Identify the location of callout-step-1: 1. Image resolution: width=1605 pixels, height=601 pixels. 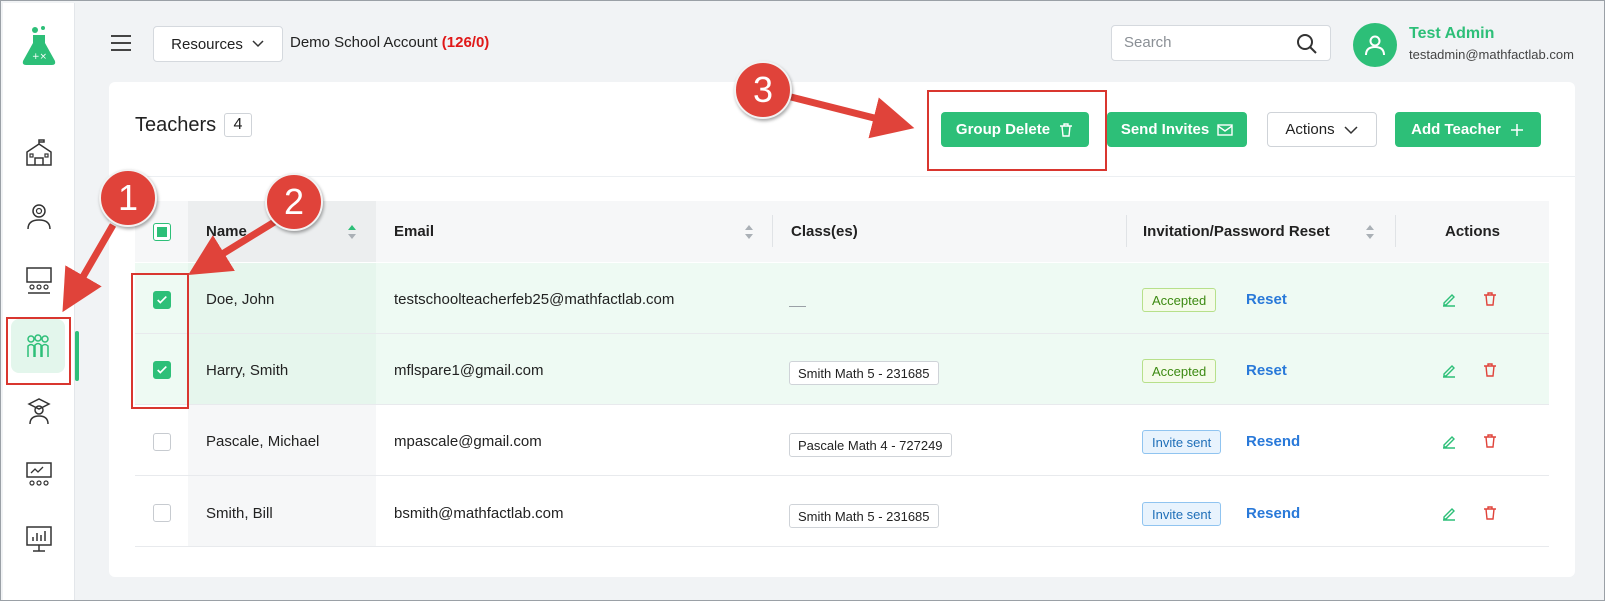
(128, 198).